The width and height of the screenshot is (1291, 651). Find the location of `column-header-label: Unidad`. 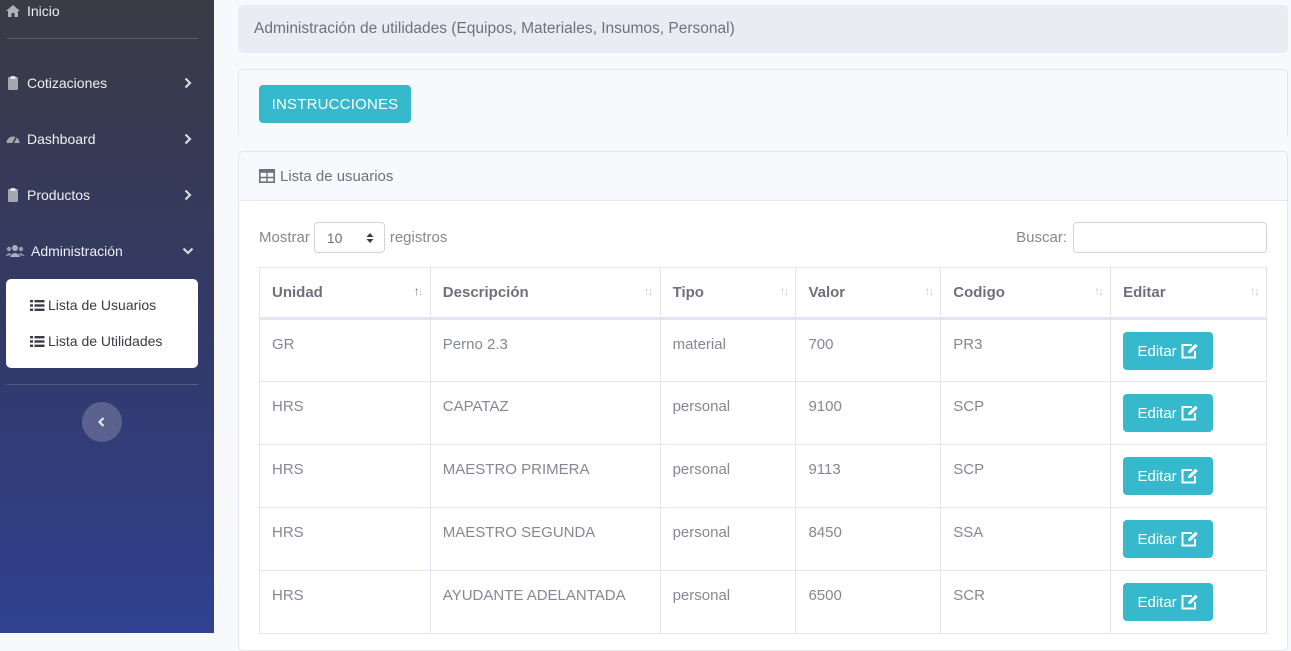

column-header-label: Unidad is located at coordinates (297, 292).